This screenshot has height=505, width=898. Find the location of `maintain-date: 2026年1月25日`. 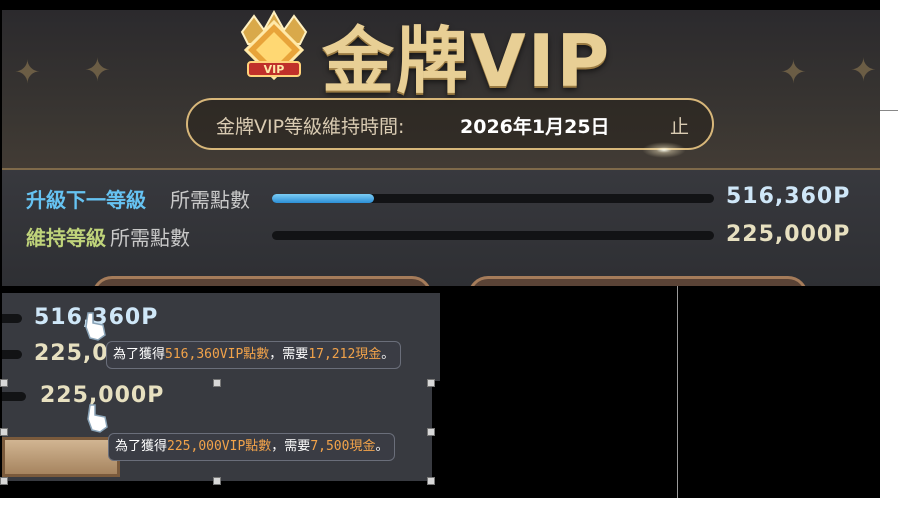

maintain-date: 2026年1月25日 is located at coordinates (535, 127).